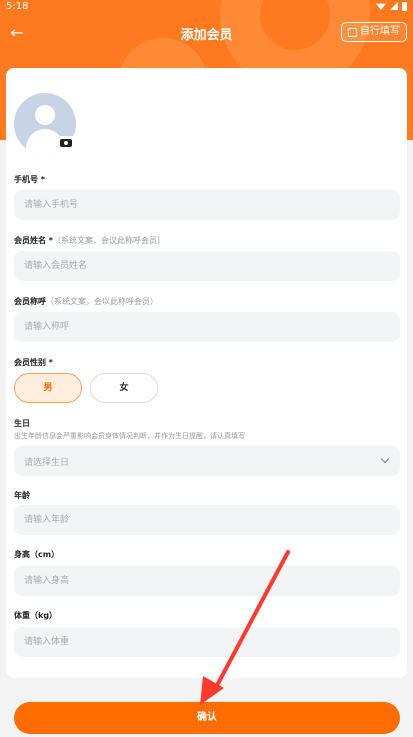 This screenshot has width=413, height=737. Describe the element at coordinates (404, 6) in the screenshot. I see `battery-icon` at that location.